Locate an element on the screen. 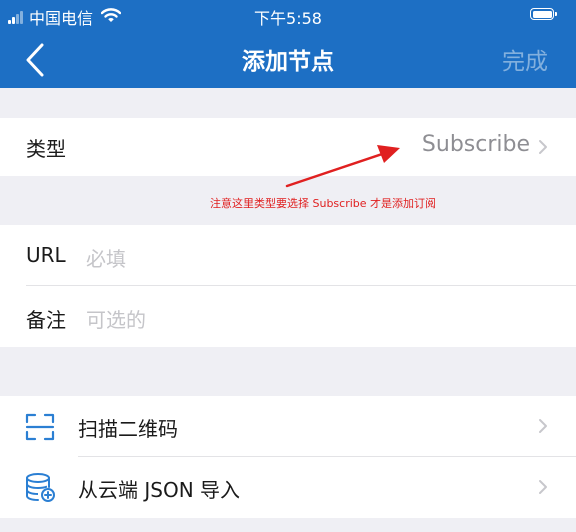 The height and width of the screenshot is (532, 576). url-placeholder: 必填 is located at coordinates (106, 259).